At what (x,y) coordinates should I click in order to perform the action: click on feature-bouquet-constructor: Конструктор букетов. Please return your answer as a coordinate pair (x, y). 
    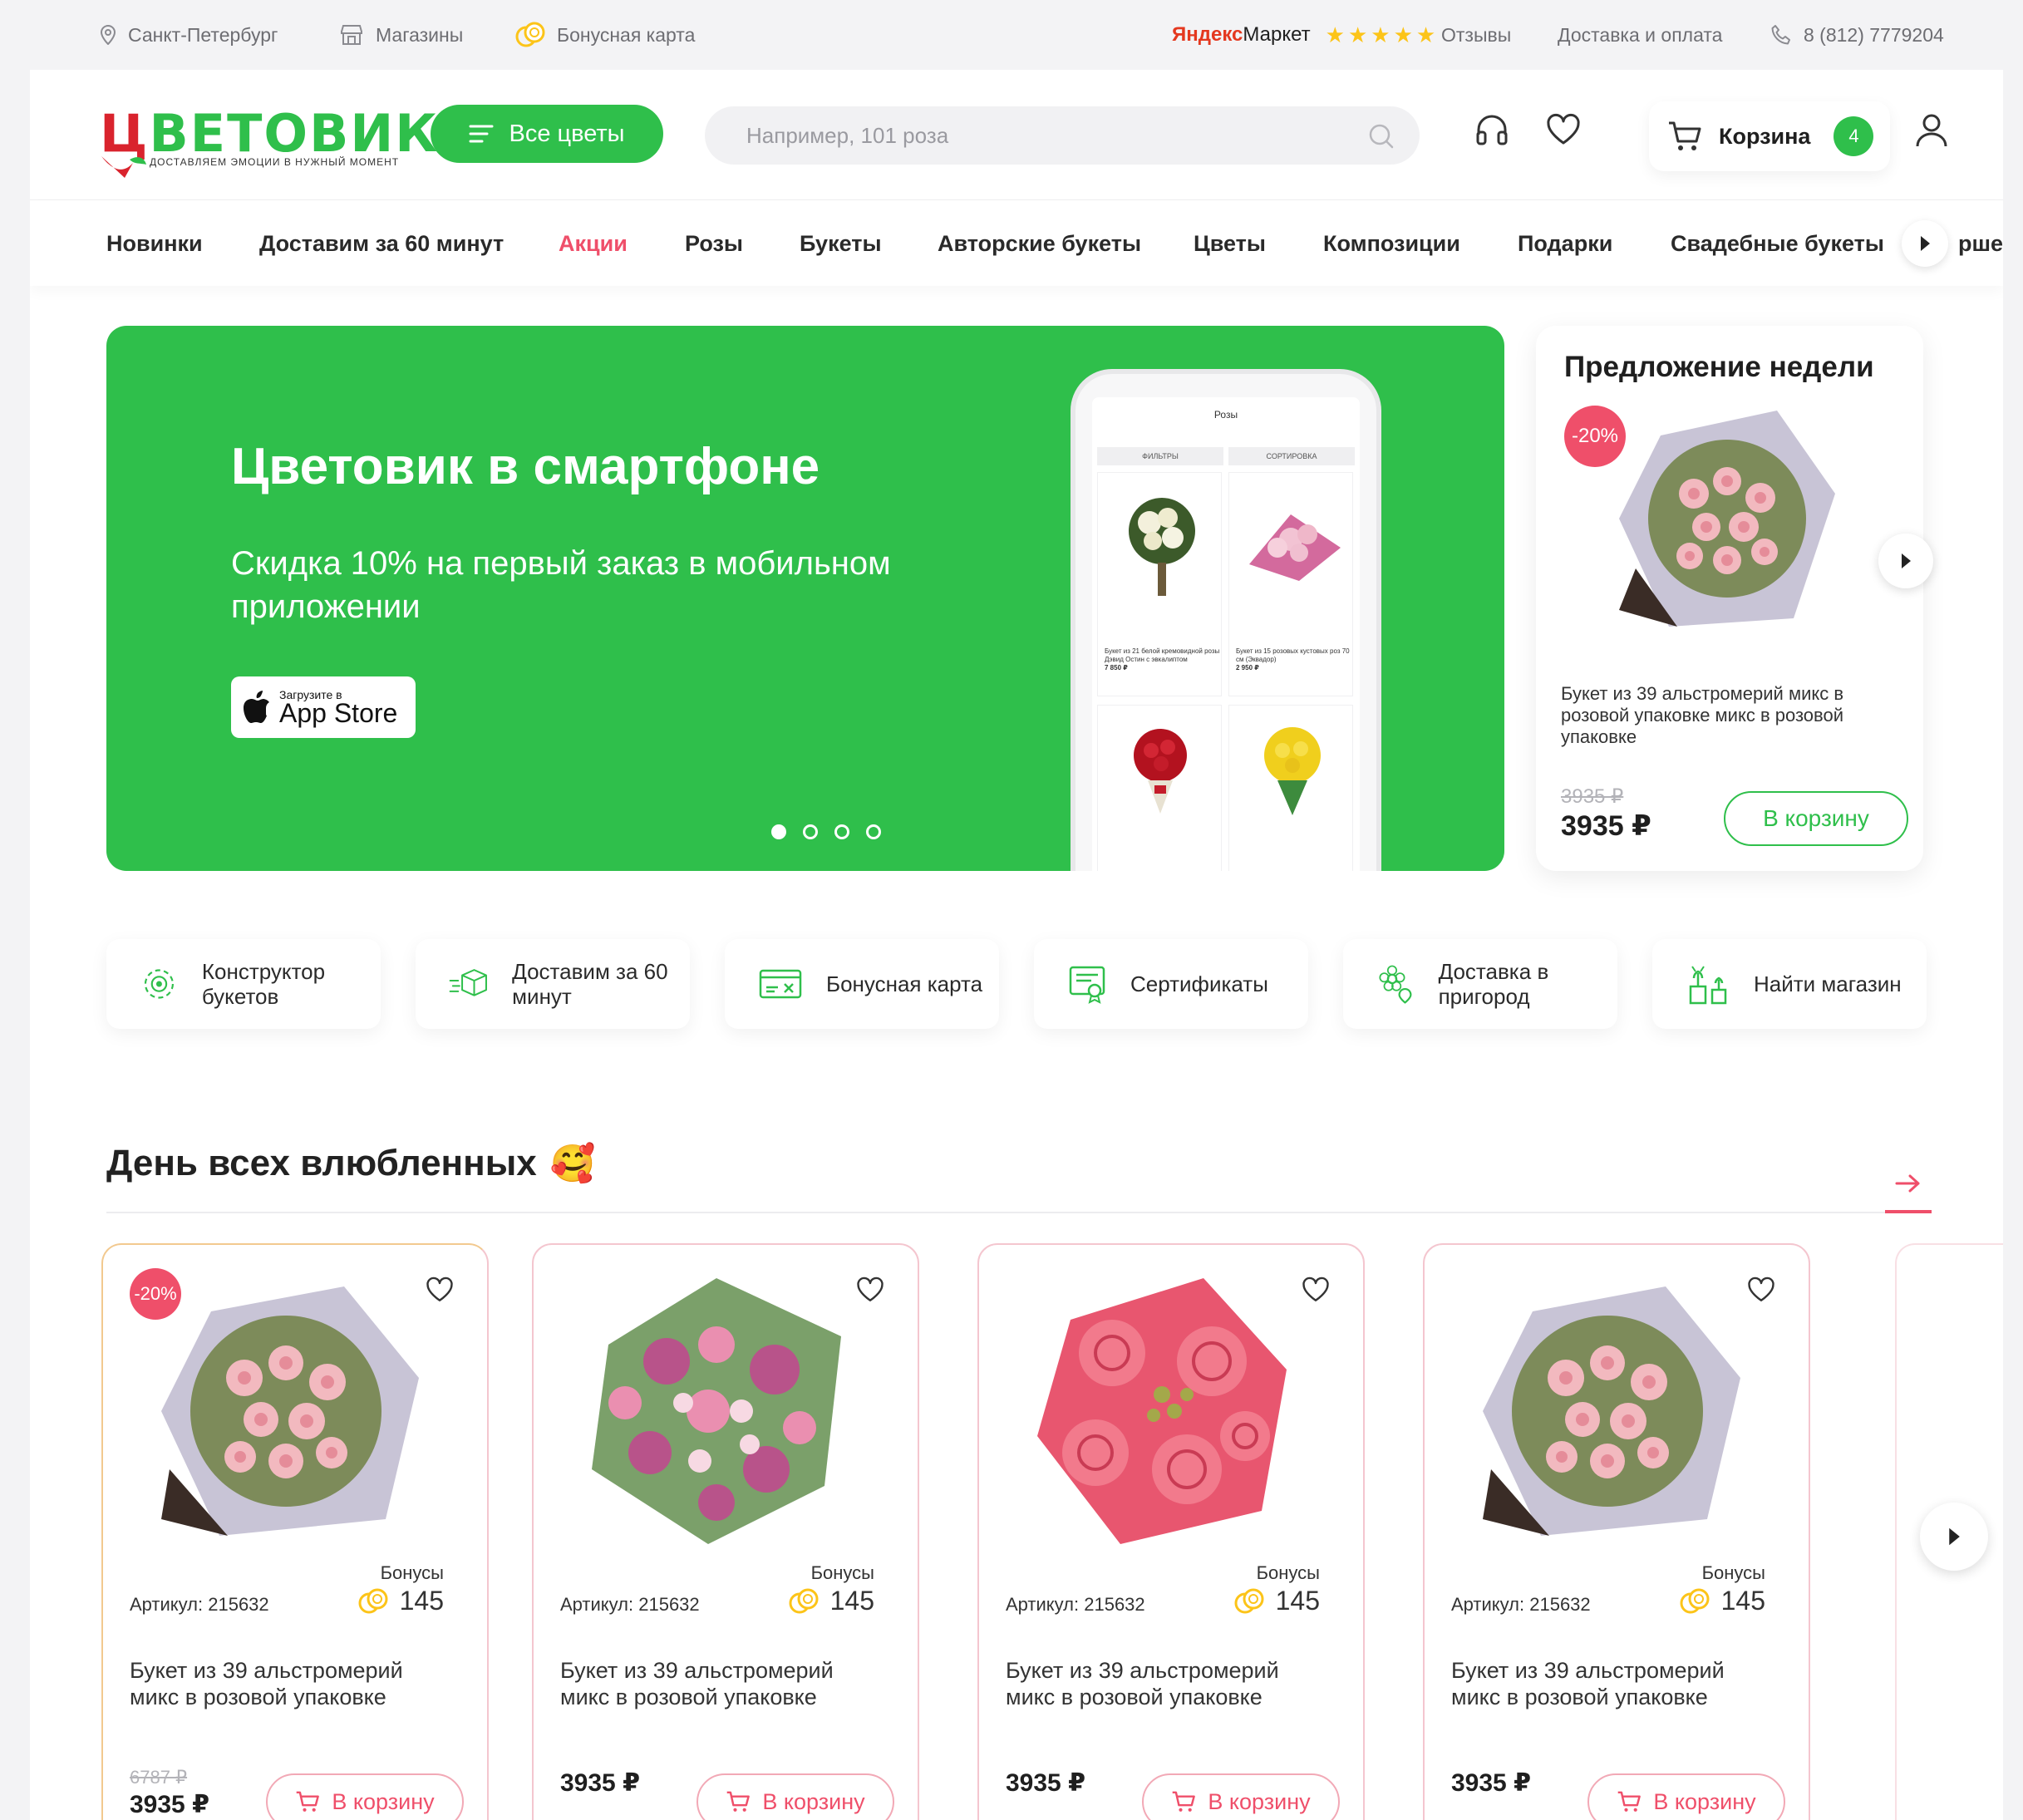
    Looking at the image, I should click on (243, 984).